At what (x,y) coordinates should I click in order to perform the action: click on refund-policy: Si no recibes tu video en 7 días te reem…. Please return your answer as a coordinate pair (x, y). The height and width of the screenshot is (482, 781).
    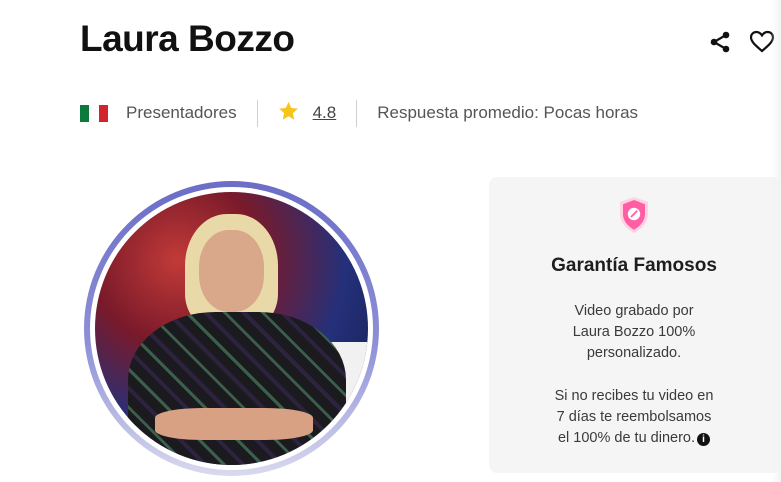
    Looking at the image, I should click on (634, 417).